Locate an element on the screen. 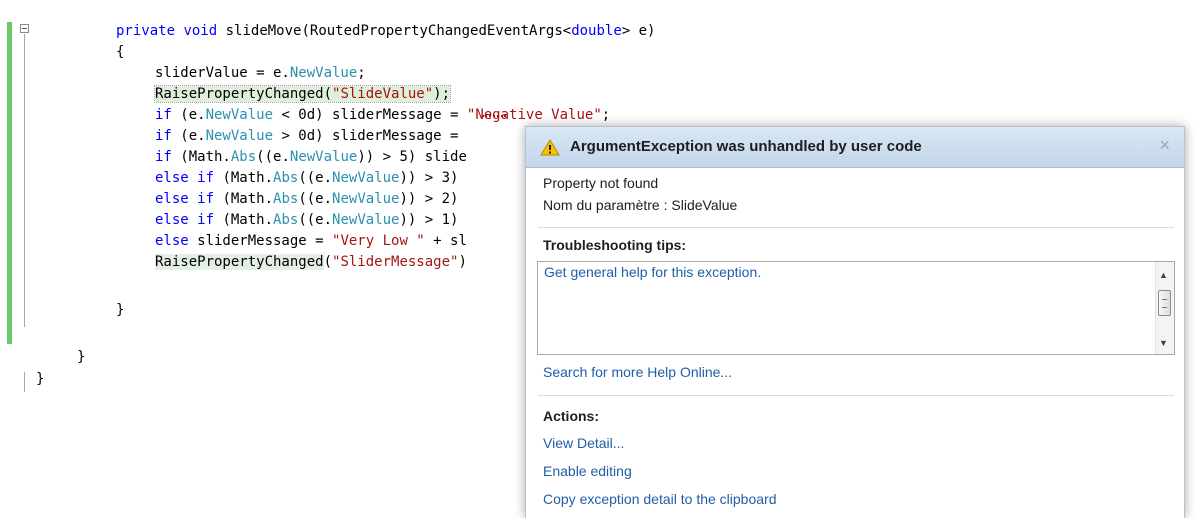 Image resolution: width=1200 pixels, height=518 pixels. code-line-6: if (e.NewValue > 0d) sliderMessage = is located at coordinates (307, 136).